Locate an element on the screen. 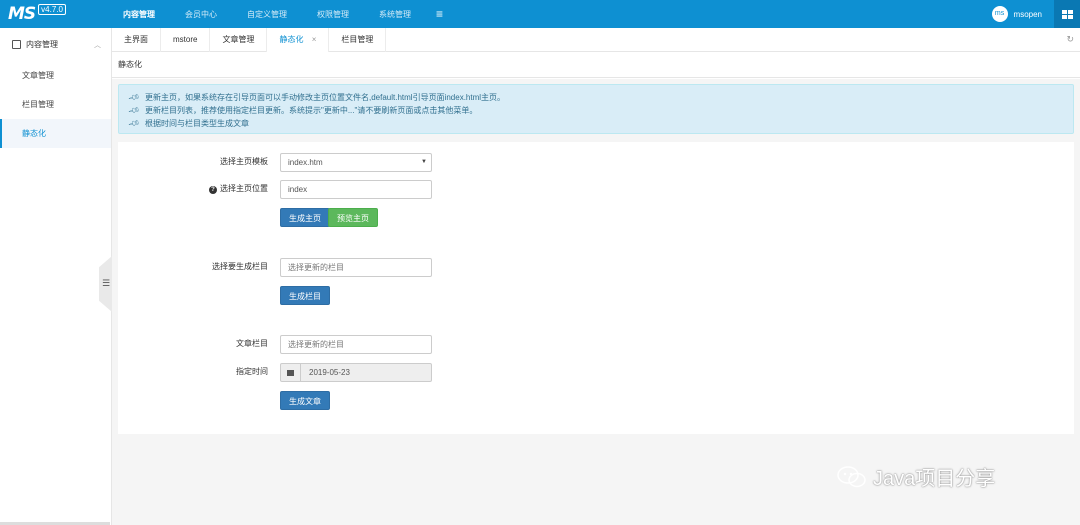 Image resolution: width=1080 pixels, height=525 pixels. preview-home-button: 预览主页 is located at coordinates (353, 217).